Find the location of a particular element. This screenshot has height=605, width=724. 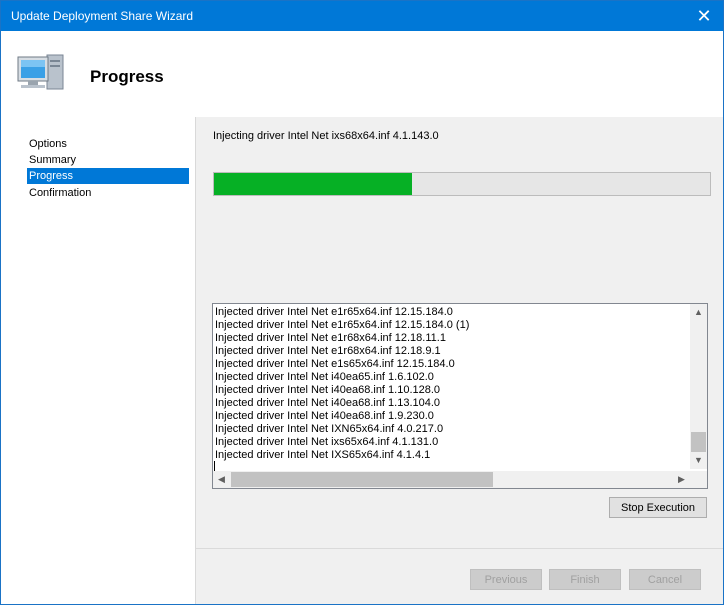

horizontal-scrollbar: ◀ ▶ is located at coordinates (451, 479).